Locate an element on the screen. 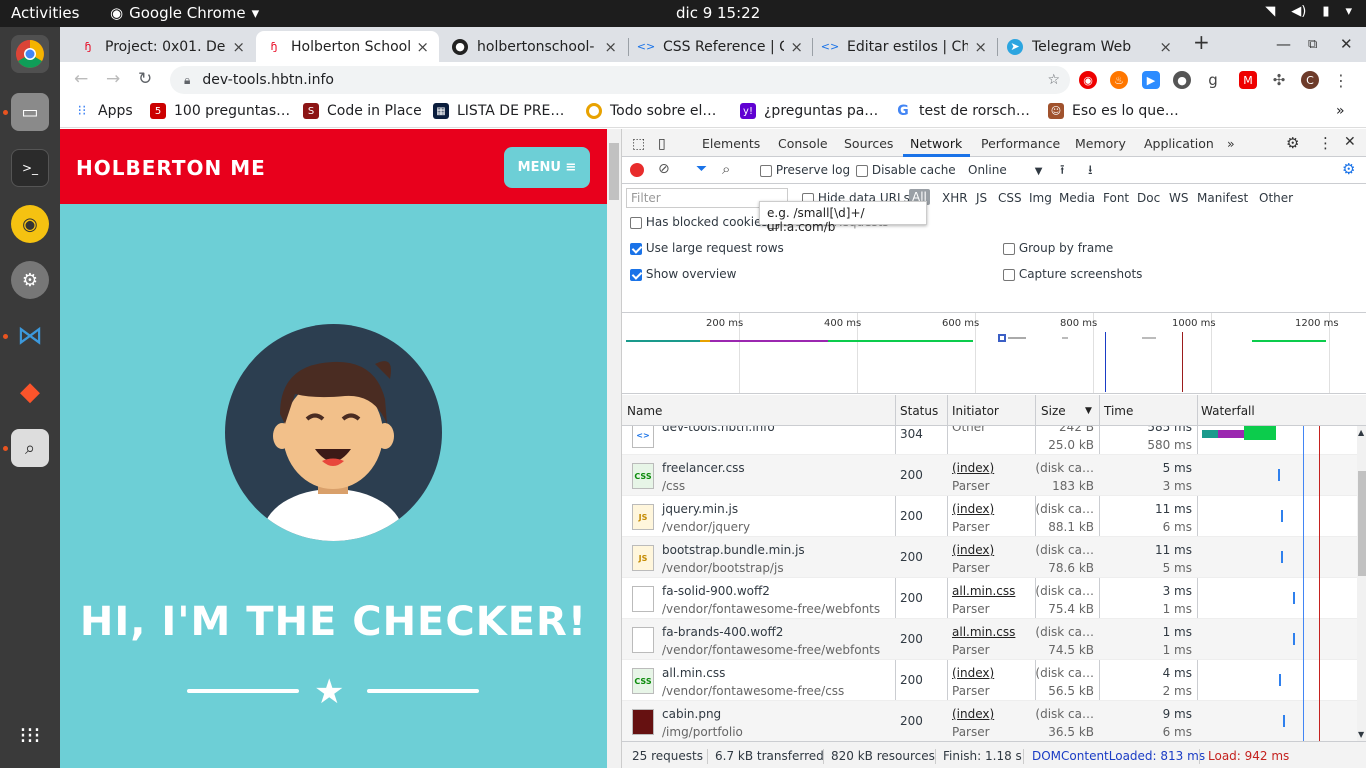 Image resolution: width=1366 pixels, height=768 pixels. close-window-button: ✕ is located at coordinates (1346, 44).